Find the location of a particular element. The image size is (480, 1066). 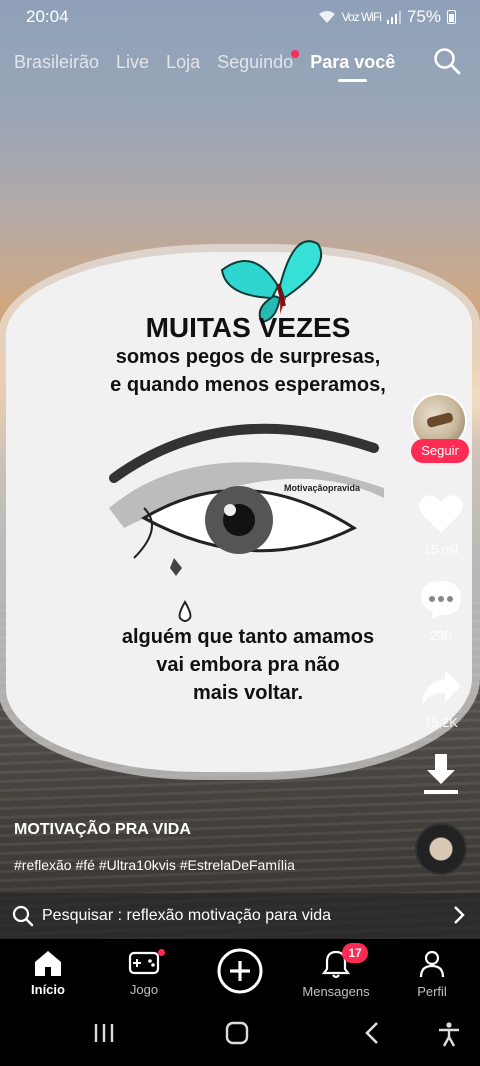

share-arrow-icon is located at coordinates (441, 688).